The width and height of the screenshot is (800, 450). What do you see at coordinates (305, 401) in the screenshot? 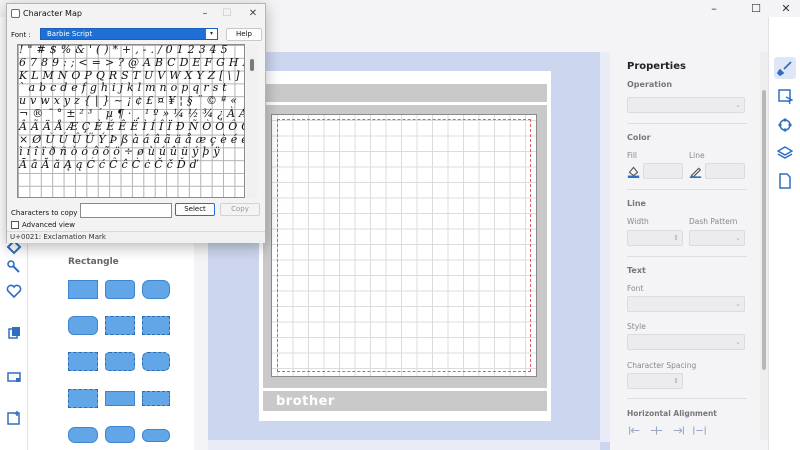
I see `brand-logo-text: brother` at bounding box center [305, 401].